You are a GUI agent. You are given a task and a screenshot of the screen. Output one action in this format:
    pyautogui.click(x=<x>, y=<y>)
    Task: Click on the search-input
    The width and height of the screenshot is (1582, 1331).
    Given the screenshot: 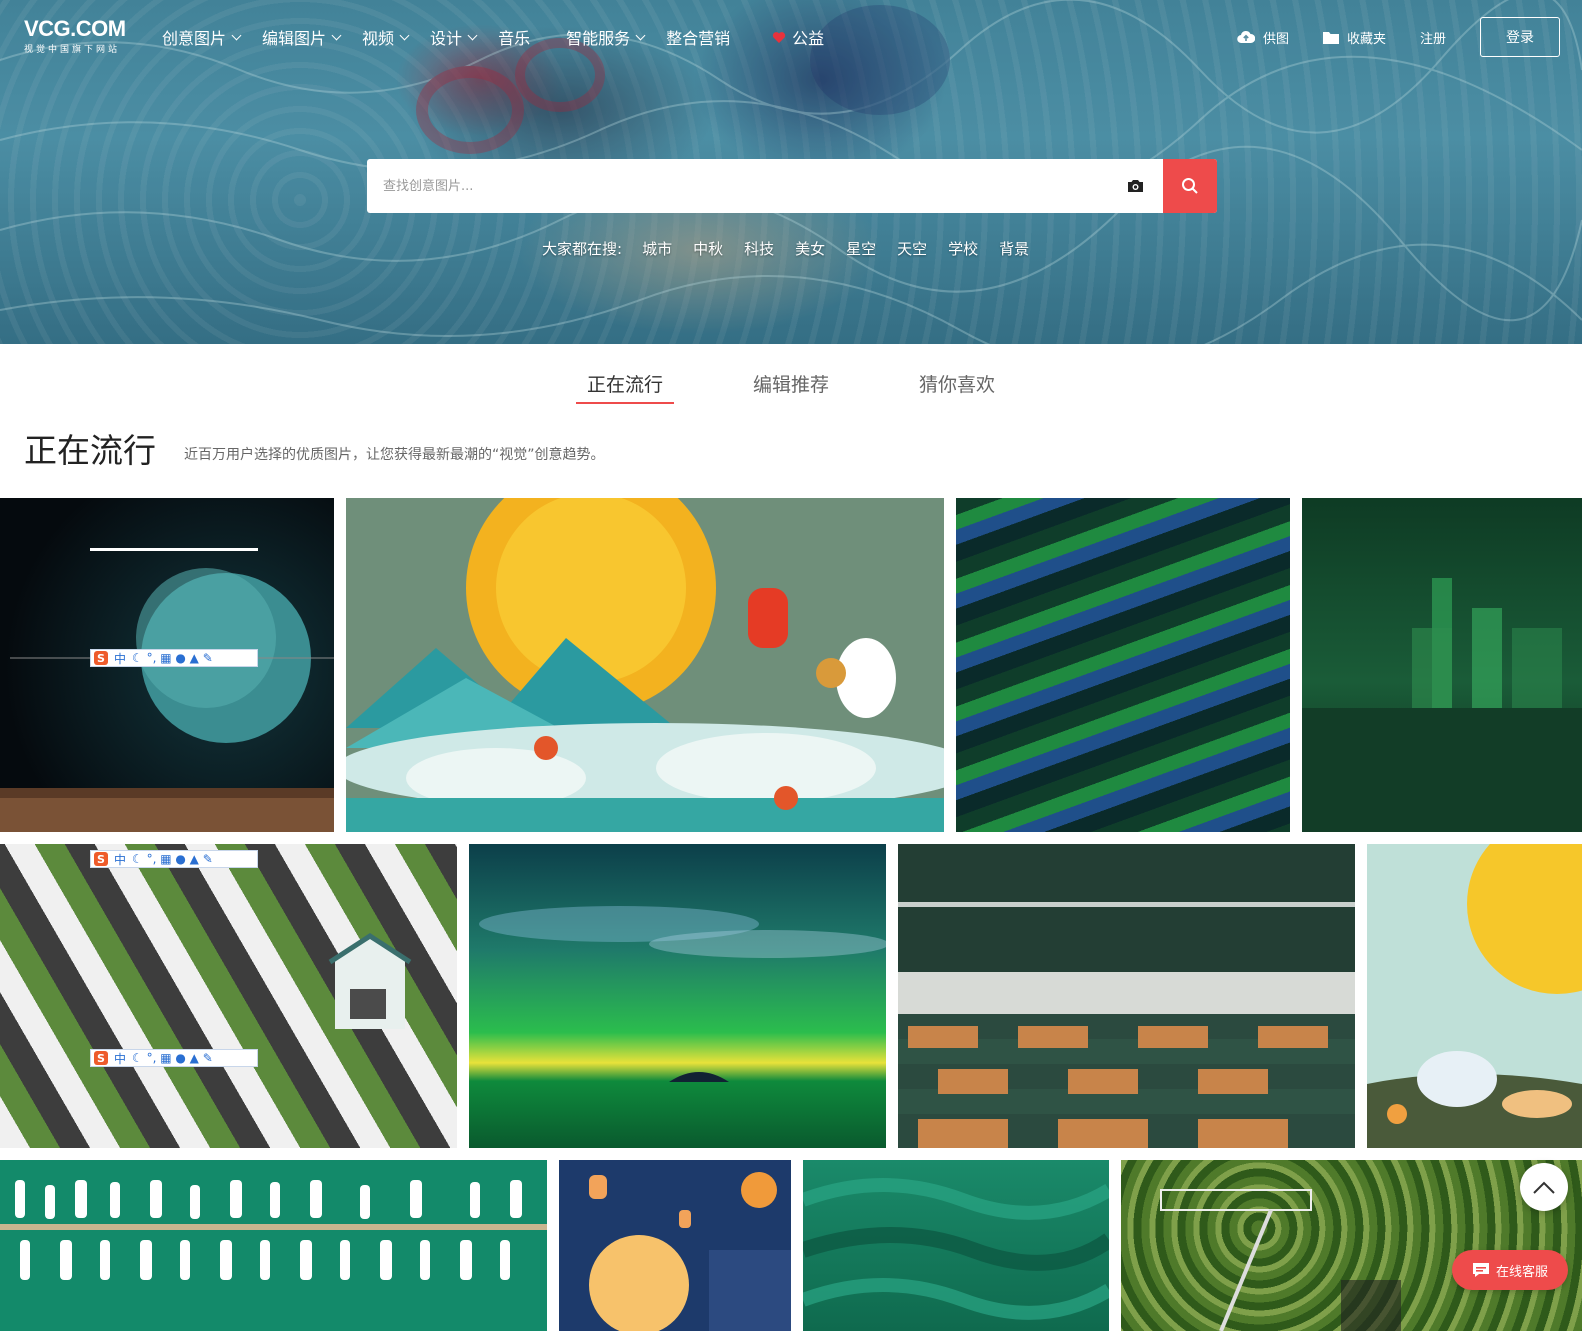 What is the action you would take?
    pyautogui.click(x=742, y=186)
    